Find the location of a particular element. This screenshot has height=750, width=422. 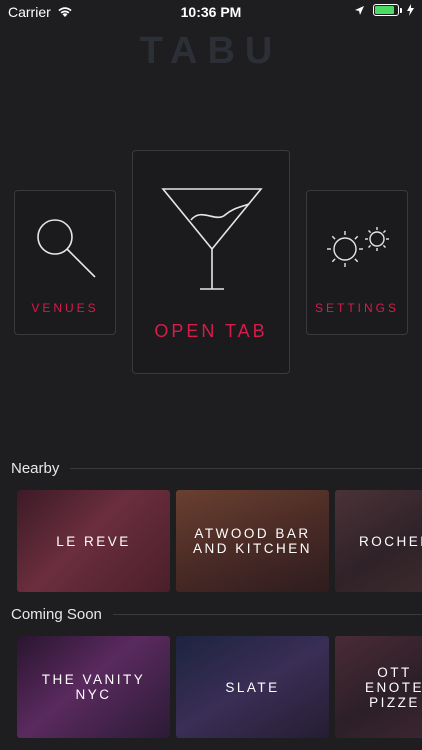

venue-card-label: THE VANITY NYC is located at coordinates (93, 687).